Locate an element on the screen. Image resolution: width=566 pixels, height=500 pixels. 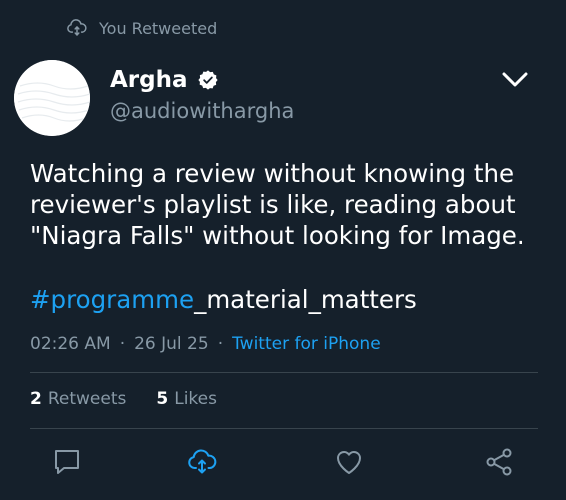
retweet-button is located at coordinates (202, 462).